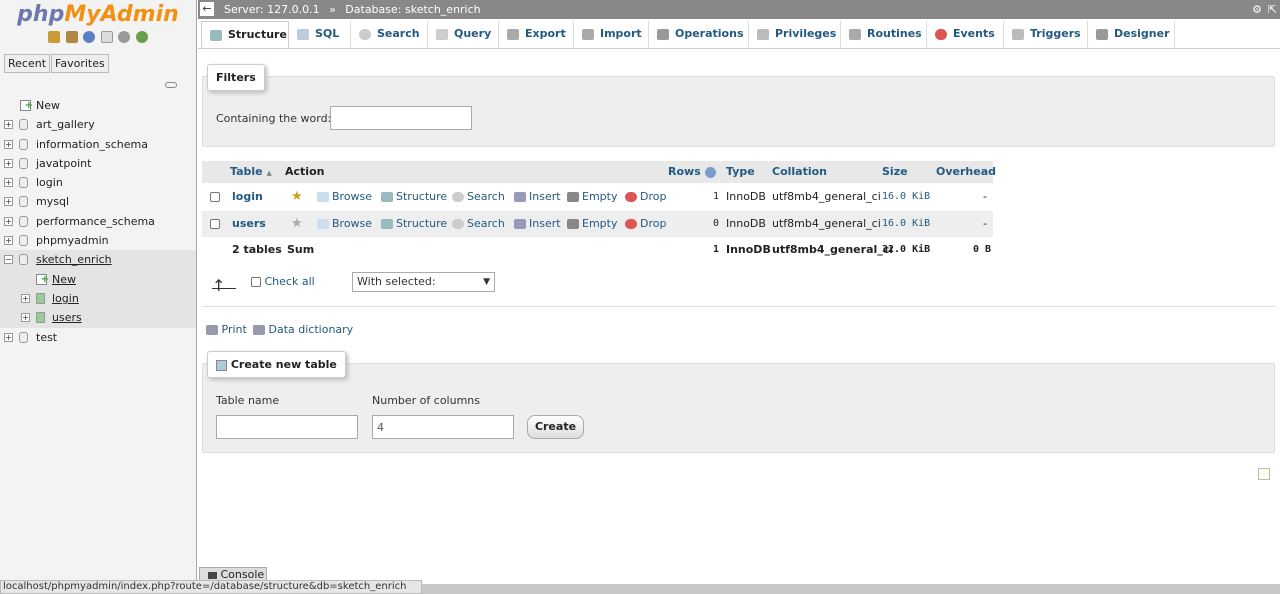 This screenshot has height=594, width=1280. What do you see at coordinates (611, 34) in the screenshot?
I see `tab-import: Import` at bounding box center [611, 34].